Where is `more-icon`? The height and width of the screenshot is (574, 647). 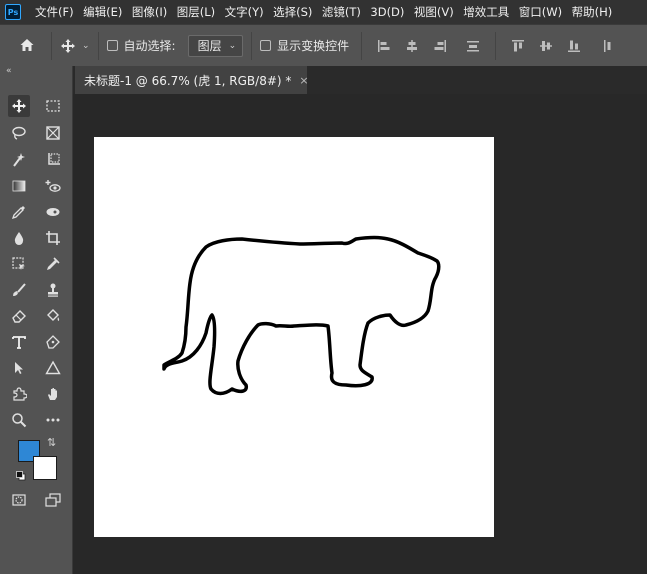
more-icon is located at coordinates (53, 420).